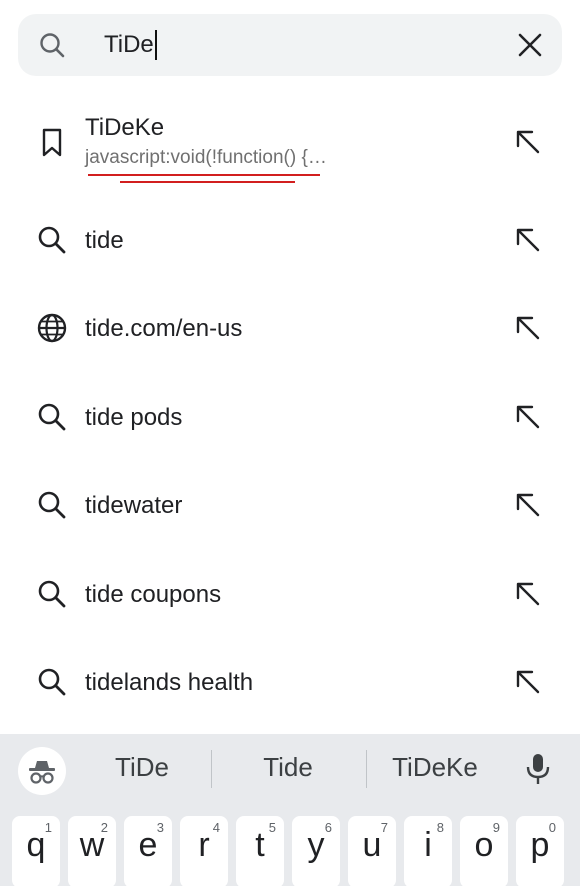 The height and width of the screenshot is (888, 580). Describe the element at coordinates (290, 328) in the screenshot. I see `suggestion-row: tide.com/en-us` at that location.